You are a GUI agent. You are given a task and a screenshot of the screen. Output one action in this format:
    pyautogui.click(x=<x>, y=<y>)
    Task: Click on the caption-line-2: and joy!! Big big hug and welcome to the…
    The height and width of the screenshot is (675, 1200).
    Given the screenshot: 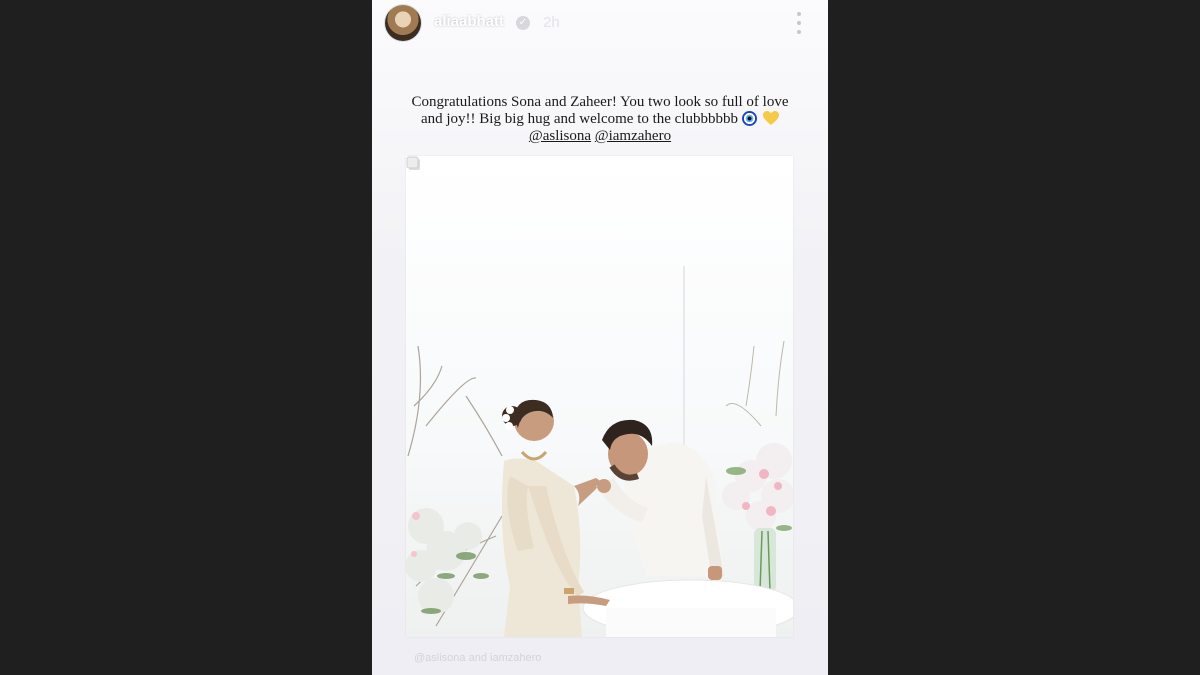 What is the action you would take?
    pyautogui.click(x=579, y=119)
    